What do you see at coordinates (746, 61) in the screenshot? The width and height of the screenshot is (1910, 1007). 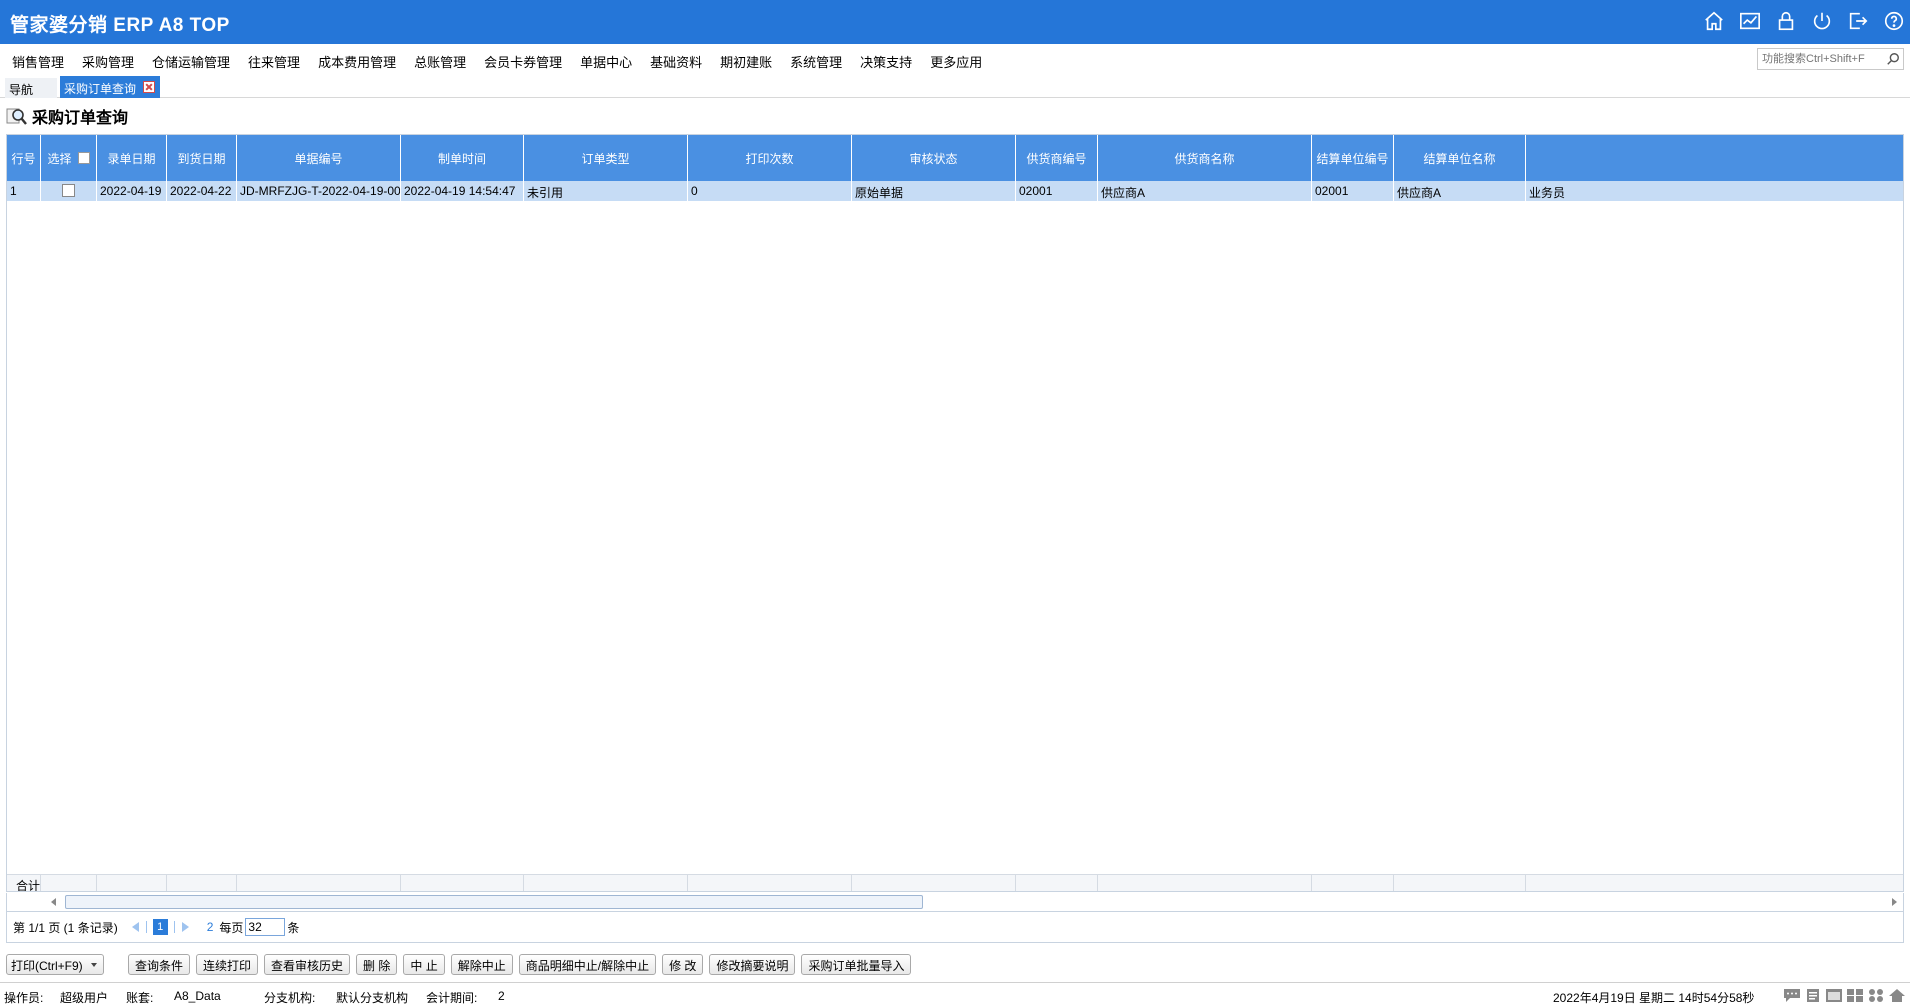 I see `menu-item-opening: 期初建账` at bounding box center [746, 61].